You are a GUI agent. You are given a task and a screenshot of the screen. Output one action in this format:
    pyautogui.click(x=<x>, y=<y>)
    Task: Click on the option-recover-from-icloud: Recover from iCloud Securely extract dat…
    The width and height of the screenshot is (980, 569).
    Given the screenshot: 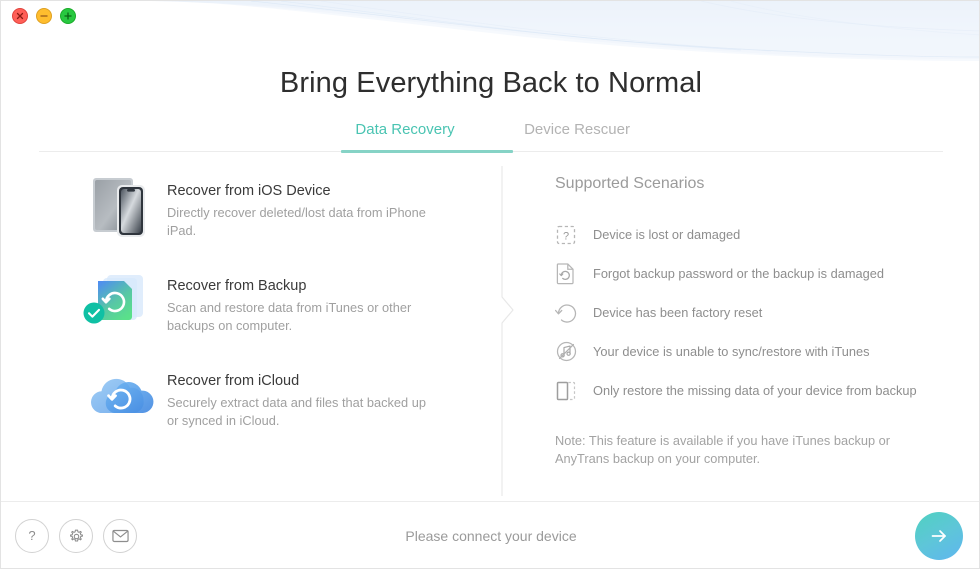 What is the action you would take?
    pyautogui.click(x=285, y=397)
    